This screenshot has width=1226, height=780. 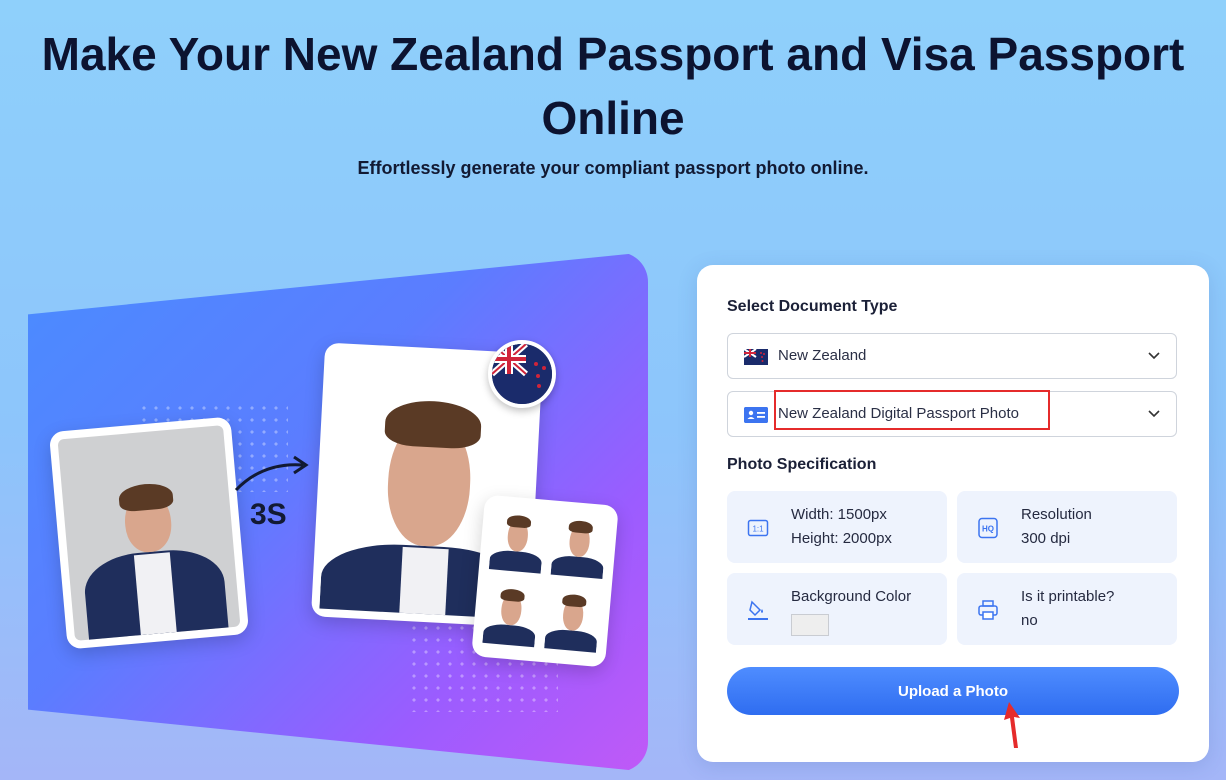 What do you see at coordinates (756, 415) in the screenshot?
I see `id-card-icon` at bounding box center [756, 415].